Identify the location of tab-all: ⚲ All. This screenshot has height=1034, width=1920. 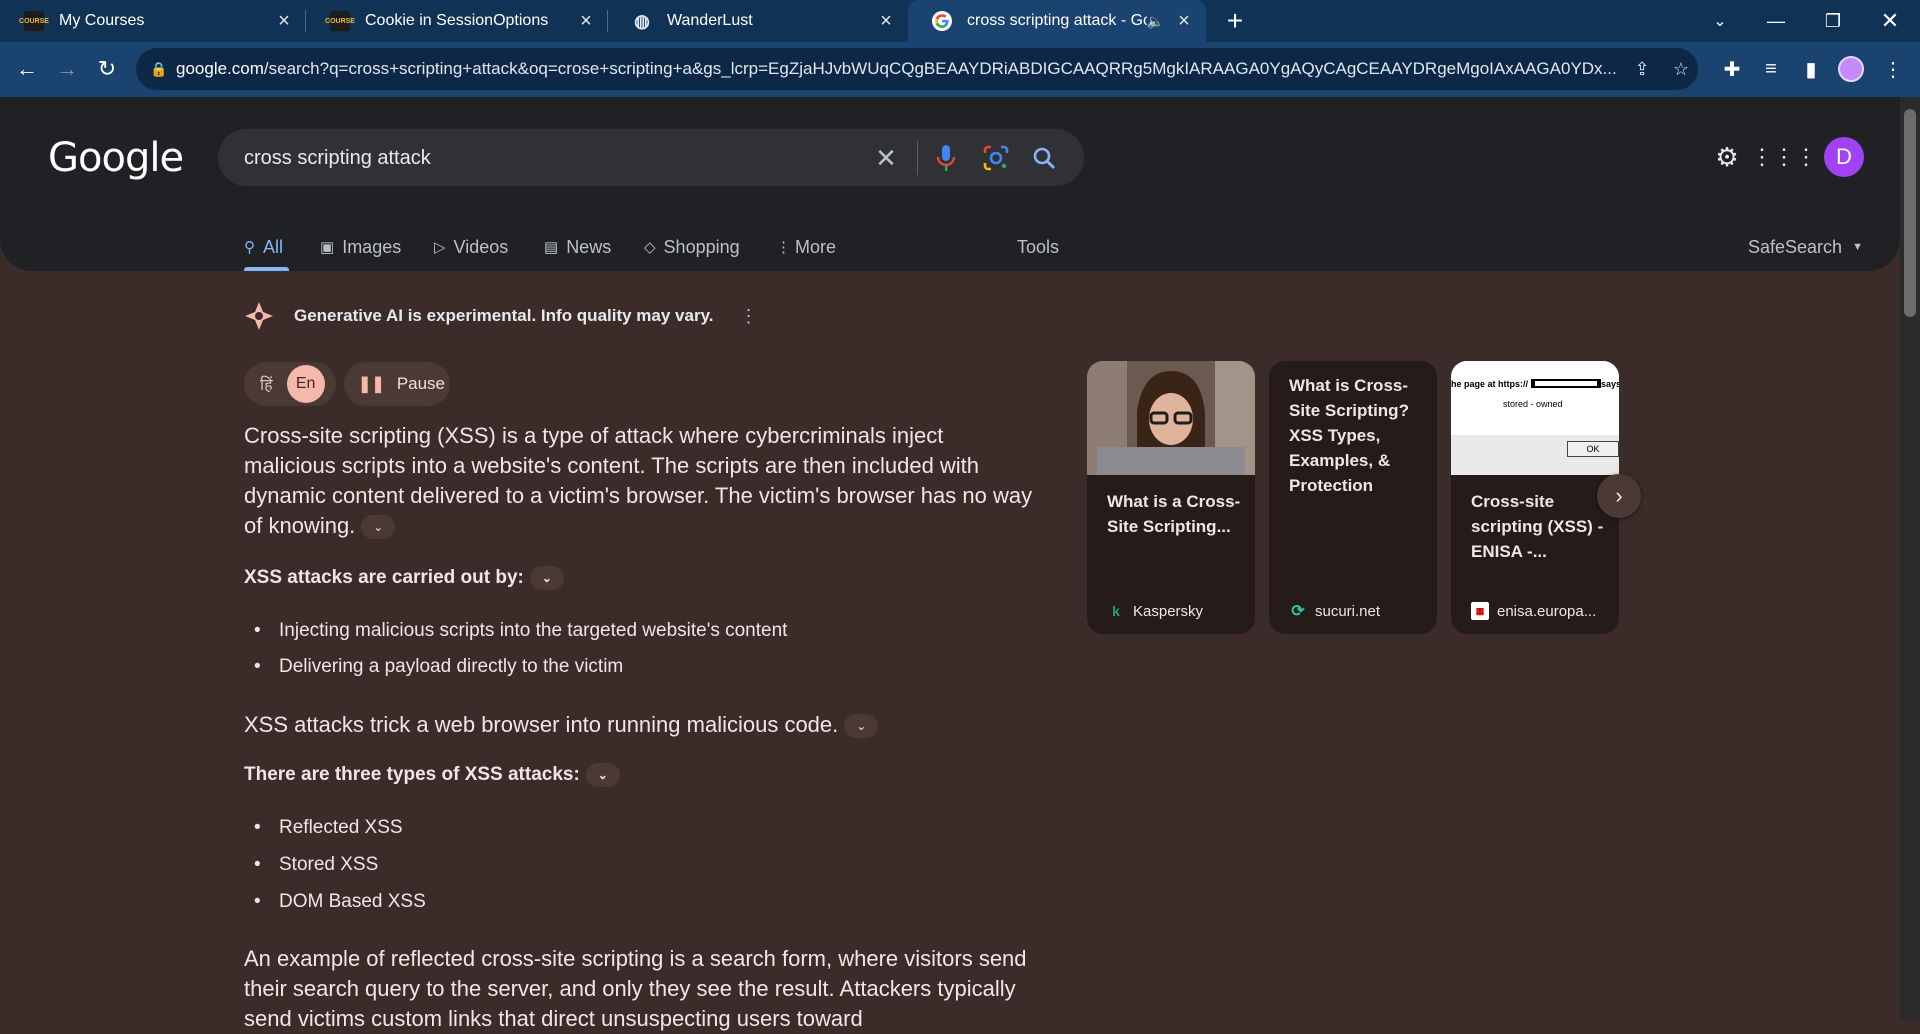
(266, 247).